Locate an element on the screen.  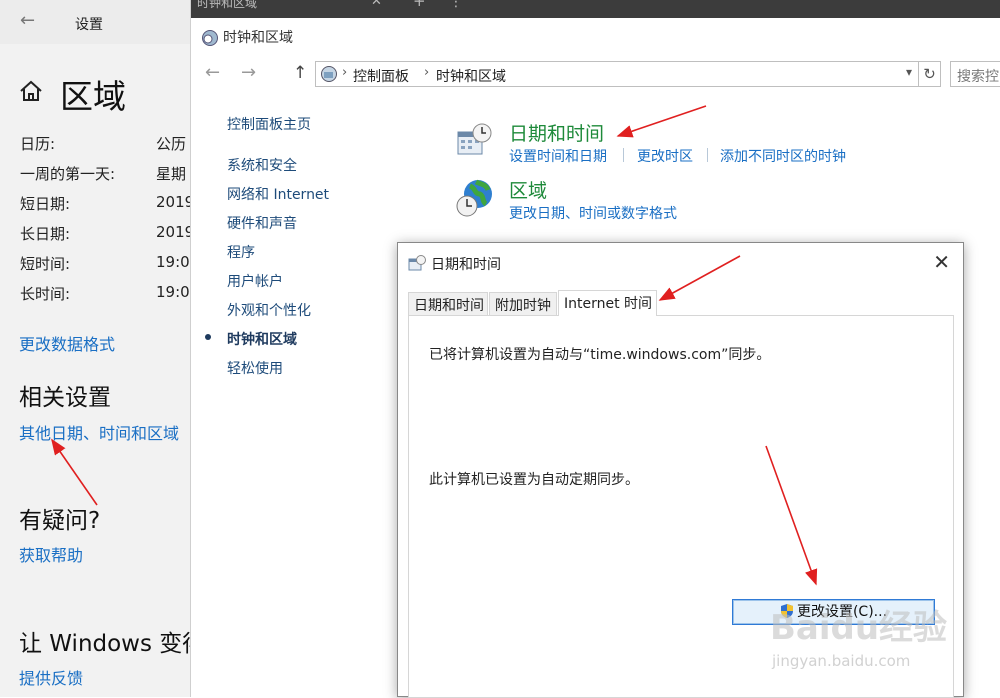
close-tab-icon: ✕ is located at coordinates (376, 4).